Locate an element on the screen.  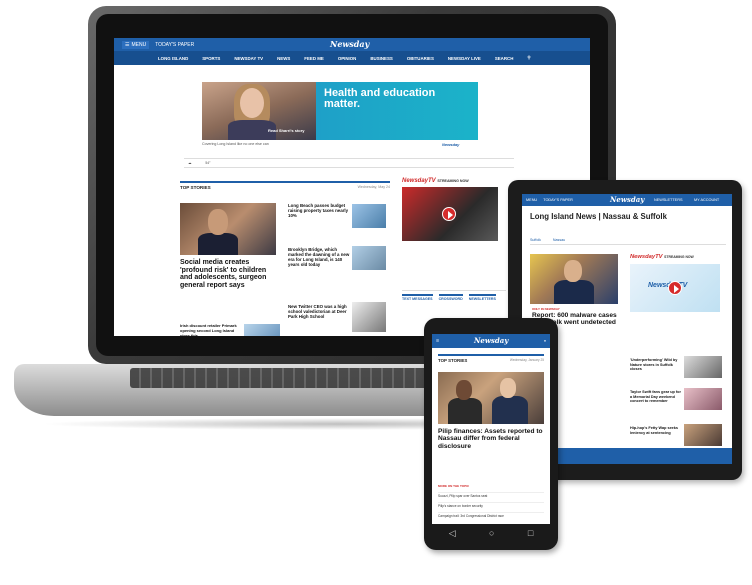
small-story-thumb is located at coordinates (262, 330).